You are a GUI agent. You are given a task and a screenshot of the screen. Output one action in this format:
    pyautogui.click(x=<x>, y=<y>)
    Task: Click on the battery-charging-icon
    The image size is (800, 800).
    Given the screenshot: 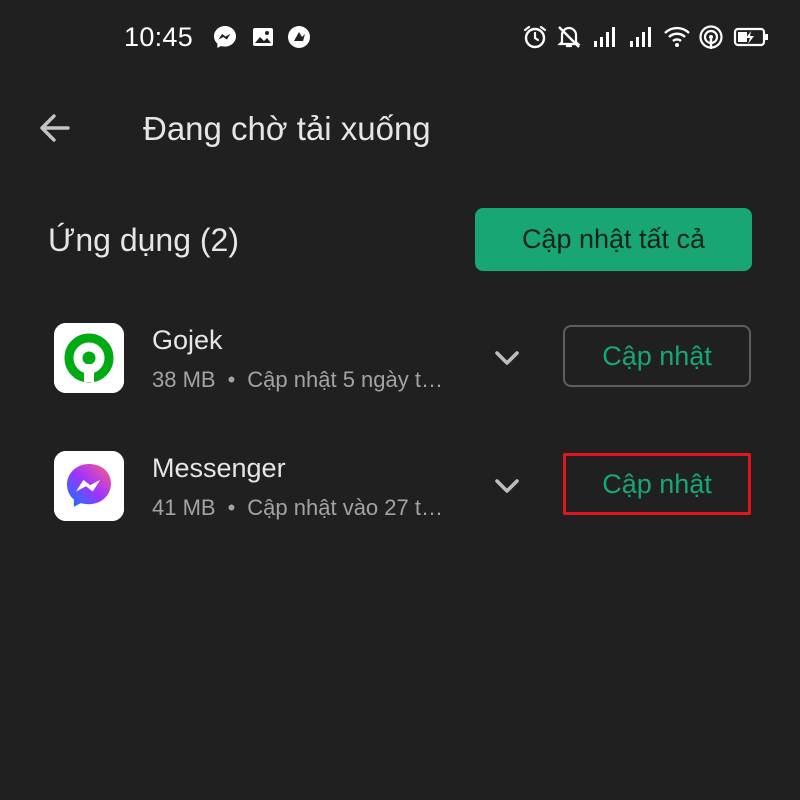 What is the action you would take?
    pyautogui.click(x=750, y=37)
    